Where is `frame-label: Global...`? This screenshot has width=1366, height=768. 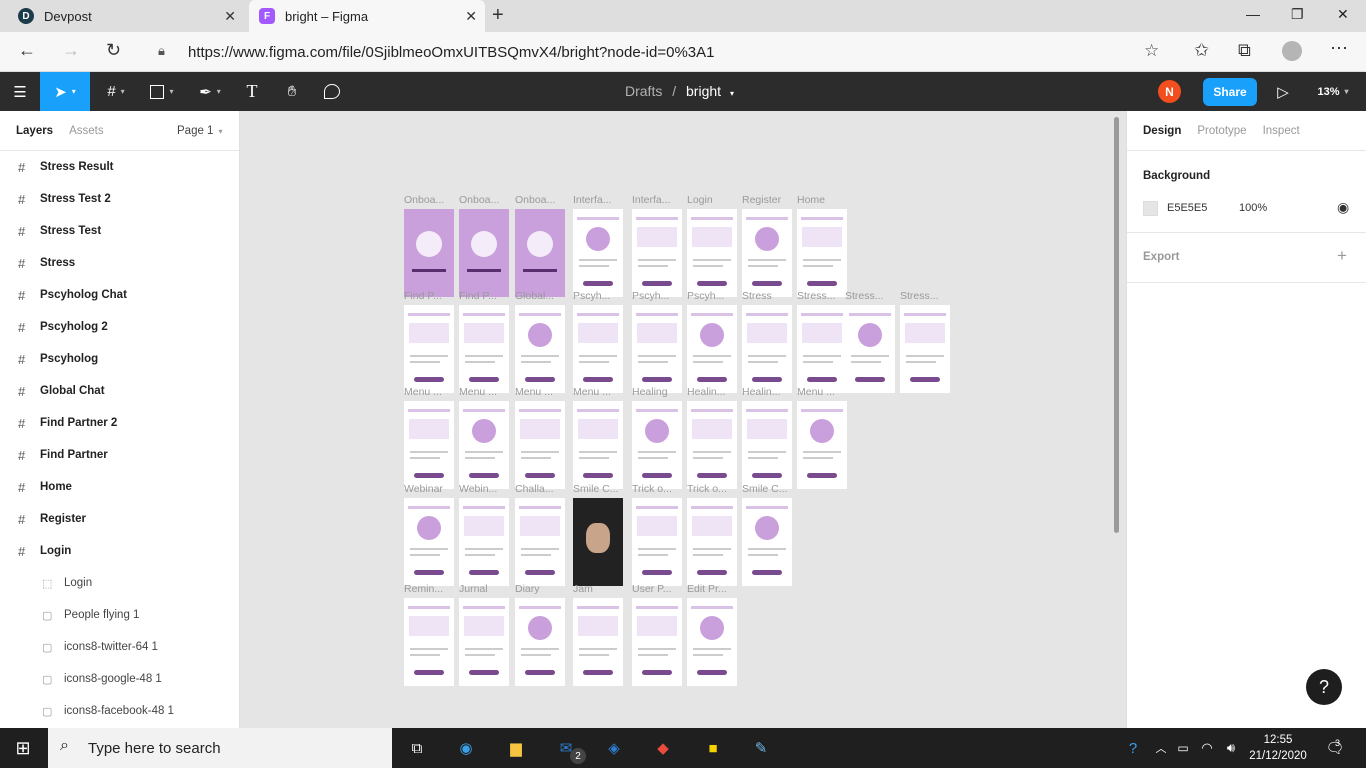 frame-label: Global... is located at coordinates (534, 296).